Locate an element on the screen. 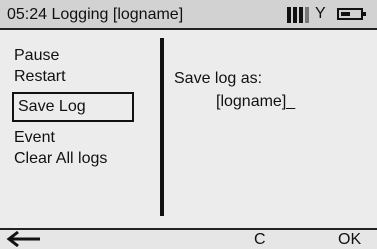 The image size is (377, 249). signal-bars-icon is located at coordinates (299, 15).